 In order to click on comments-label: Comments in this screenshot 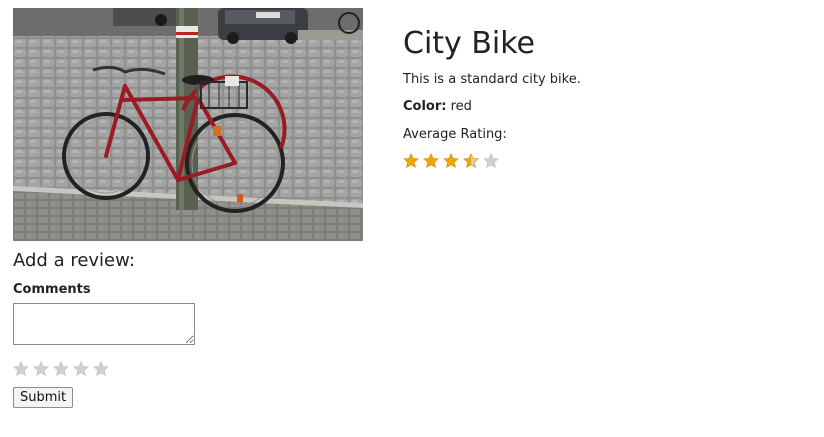, I will do `click(52, 289)`.